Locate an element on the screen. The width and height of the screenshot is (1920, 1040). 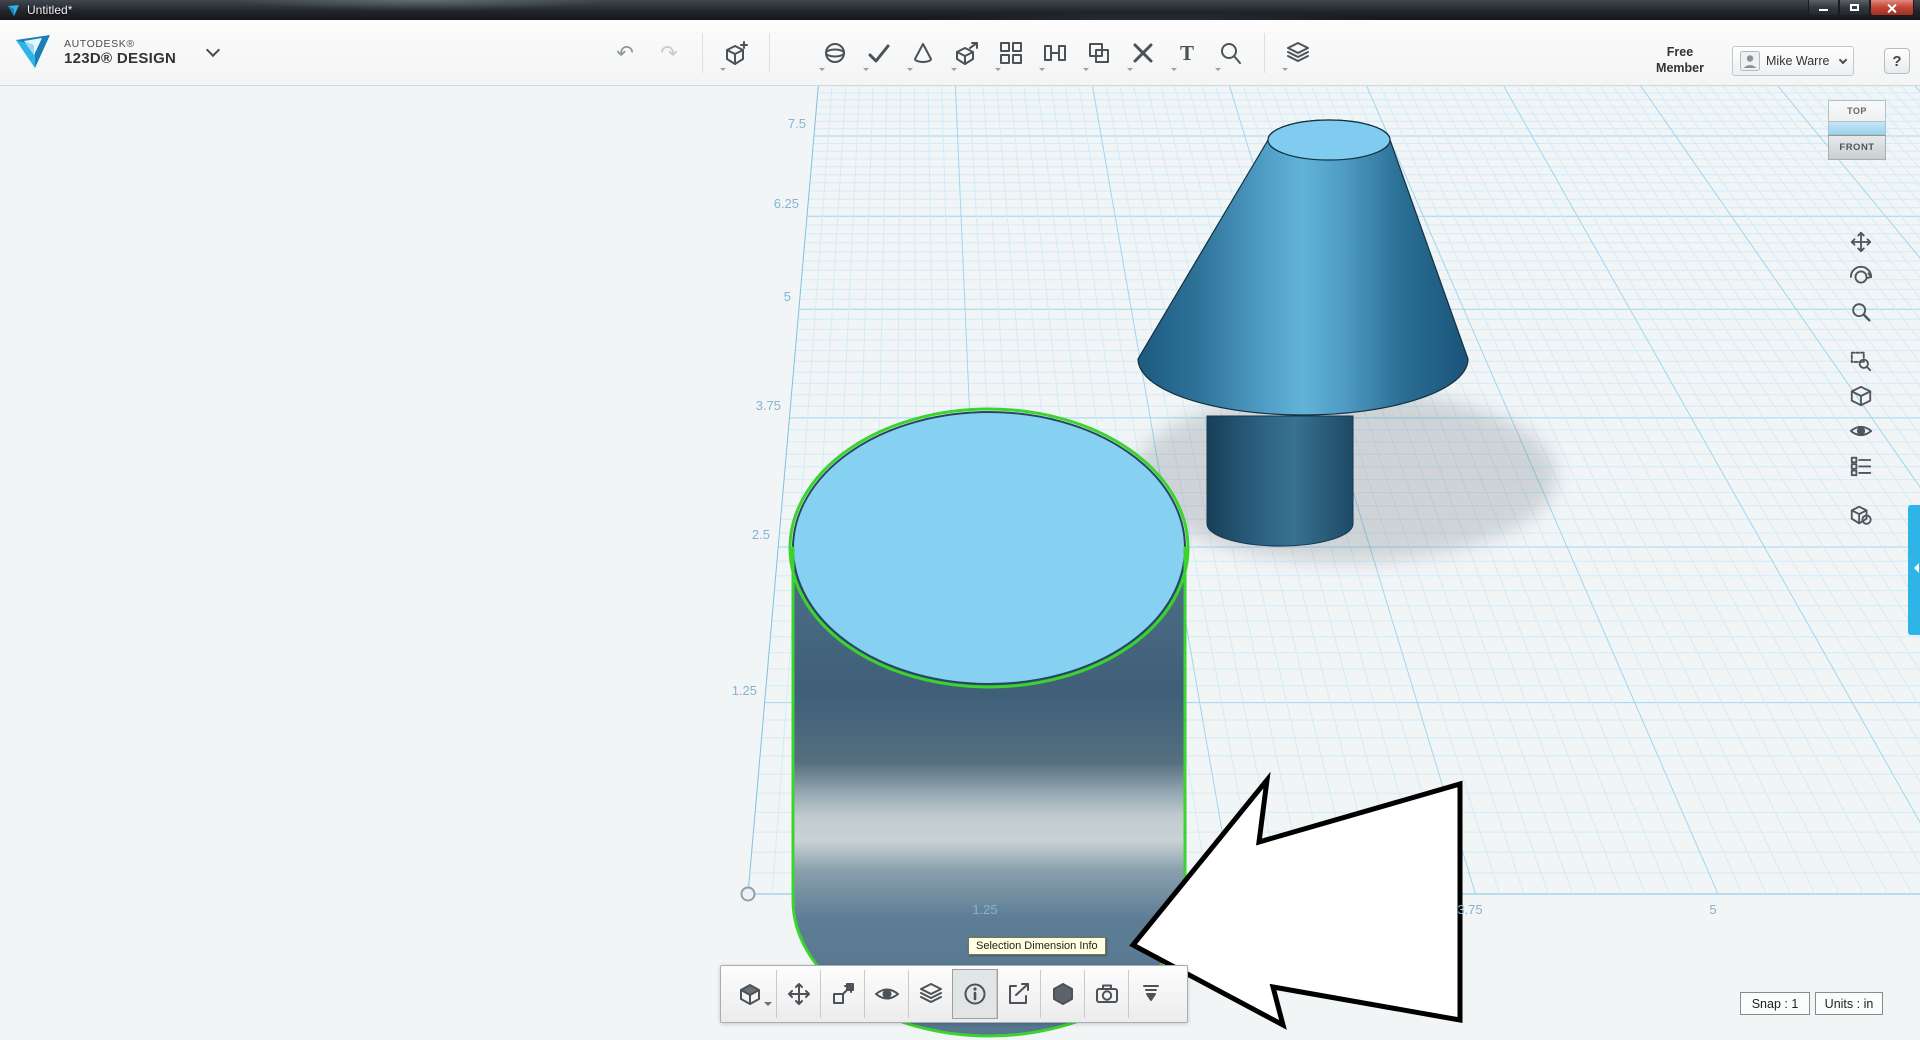
sketch-button is located at coordinates (879, 53).